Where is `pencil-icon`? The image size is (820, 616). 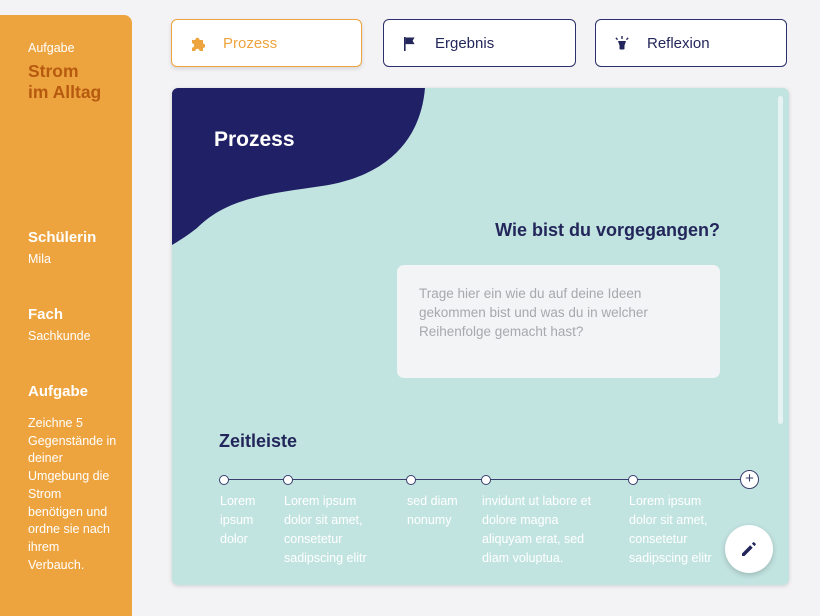 pencil-icon is located at coordinates (749, 549).